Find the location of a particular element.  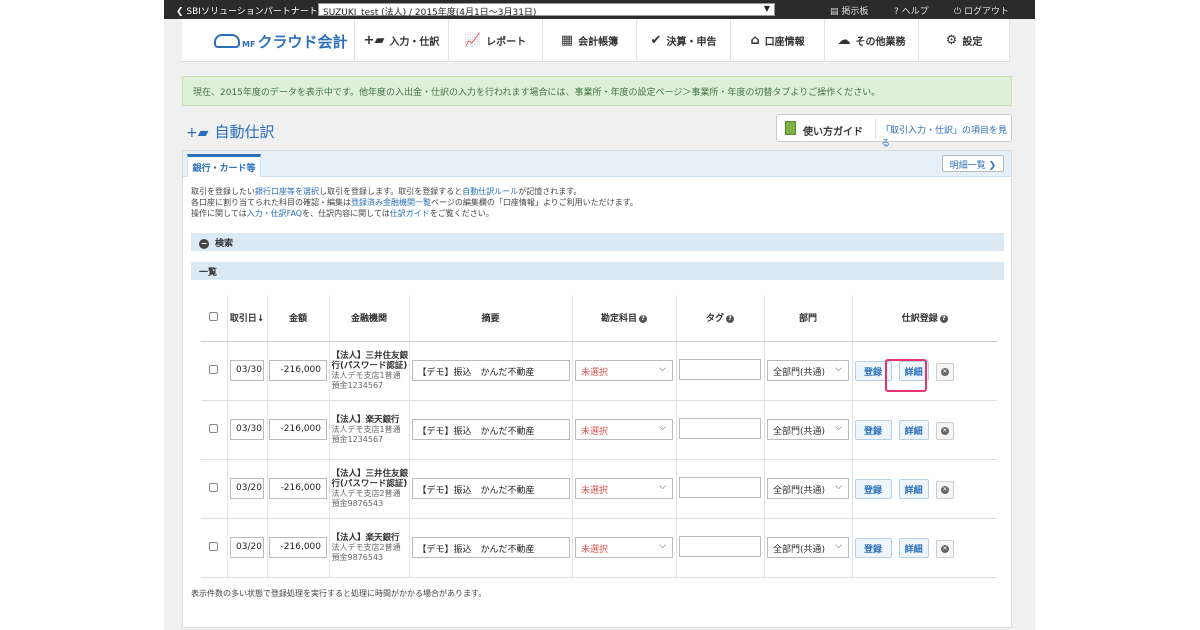

help-link: ? ヘルプ is located at coordinates (911, 10).